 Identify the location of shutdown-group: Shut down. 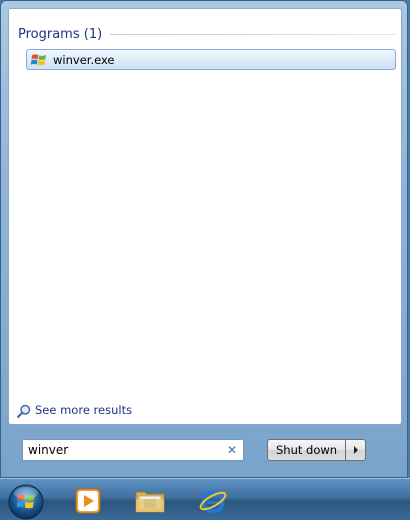
(317, 450).